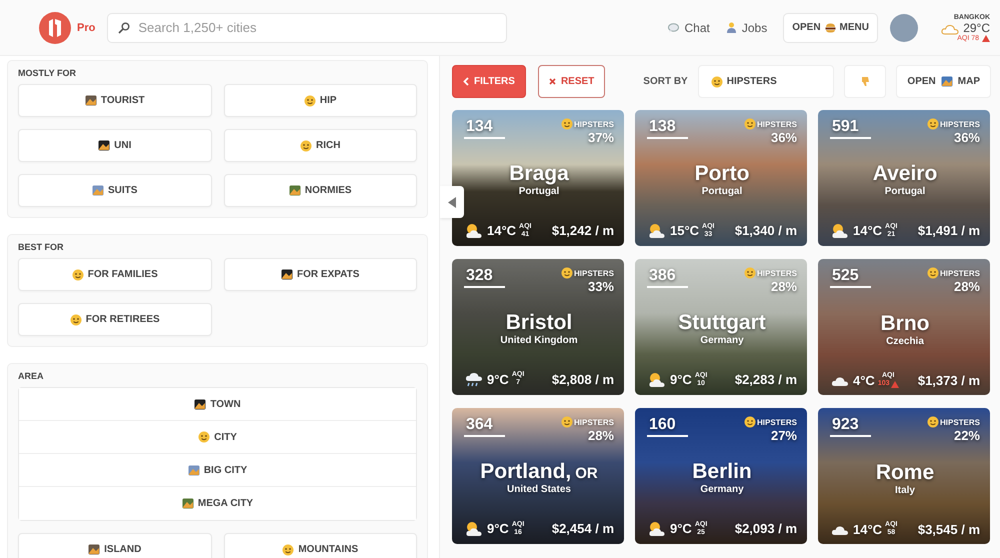  What do you see at coordinates (904, 490) in the screenshot?
I see `country-name: Italy` at bounding box center [904, 490].